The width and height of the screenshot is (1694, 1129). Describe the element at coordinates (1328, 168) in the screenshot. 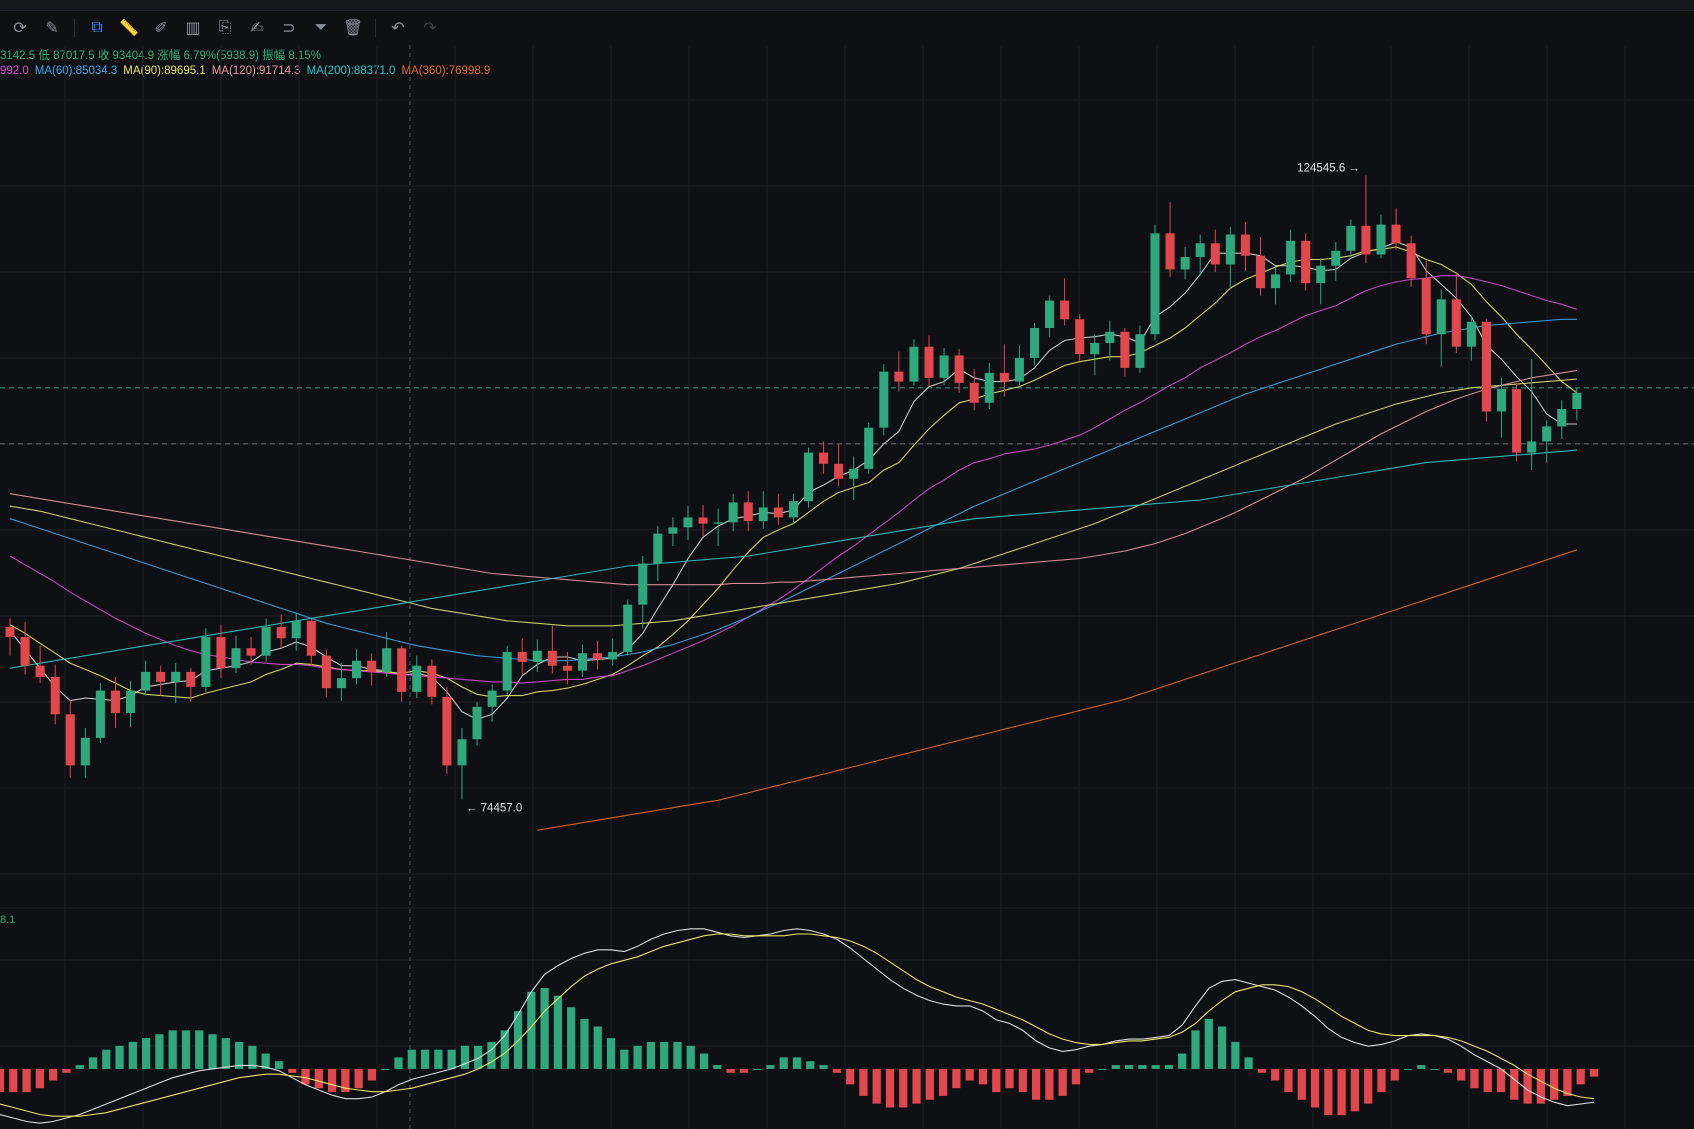

I see `high-price-label: 124545.6 →` at that location.